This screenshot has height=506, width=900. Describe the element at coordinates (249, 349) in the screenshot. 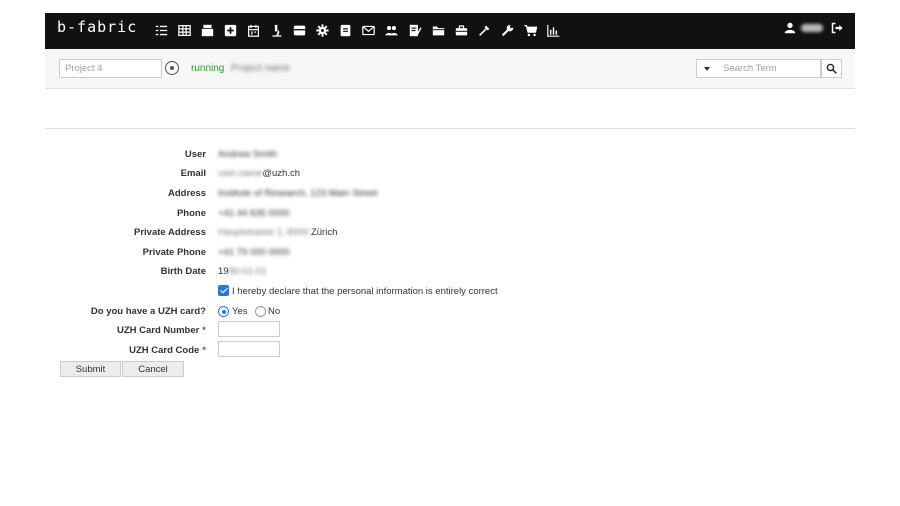

I see `card-code-input` at that location.